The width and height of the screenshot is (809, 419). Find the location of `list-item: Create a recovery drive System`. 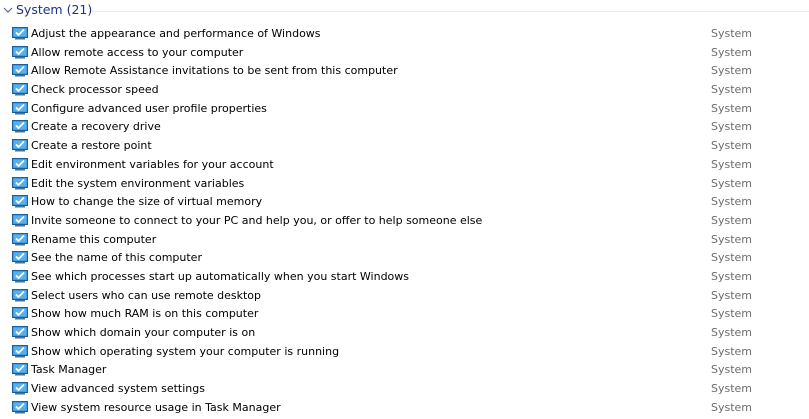

list-item: Create a recovery drive System is located at coordinates (404, 127).